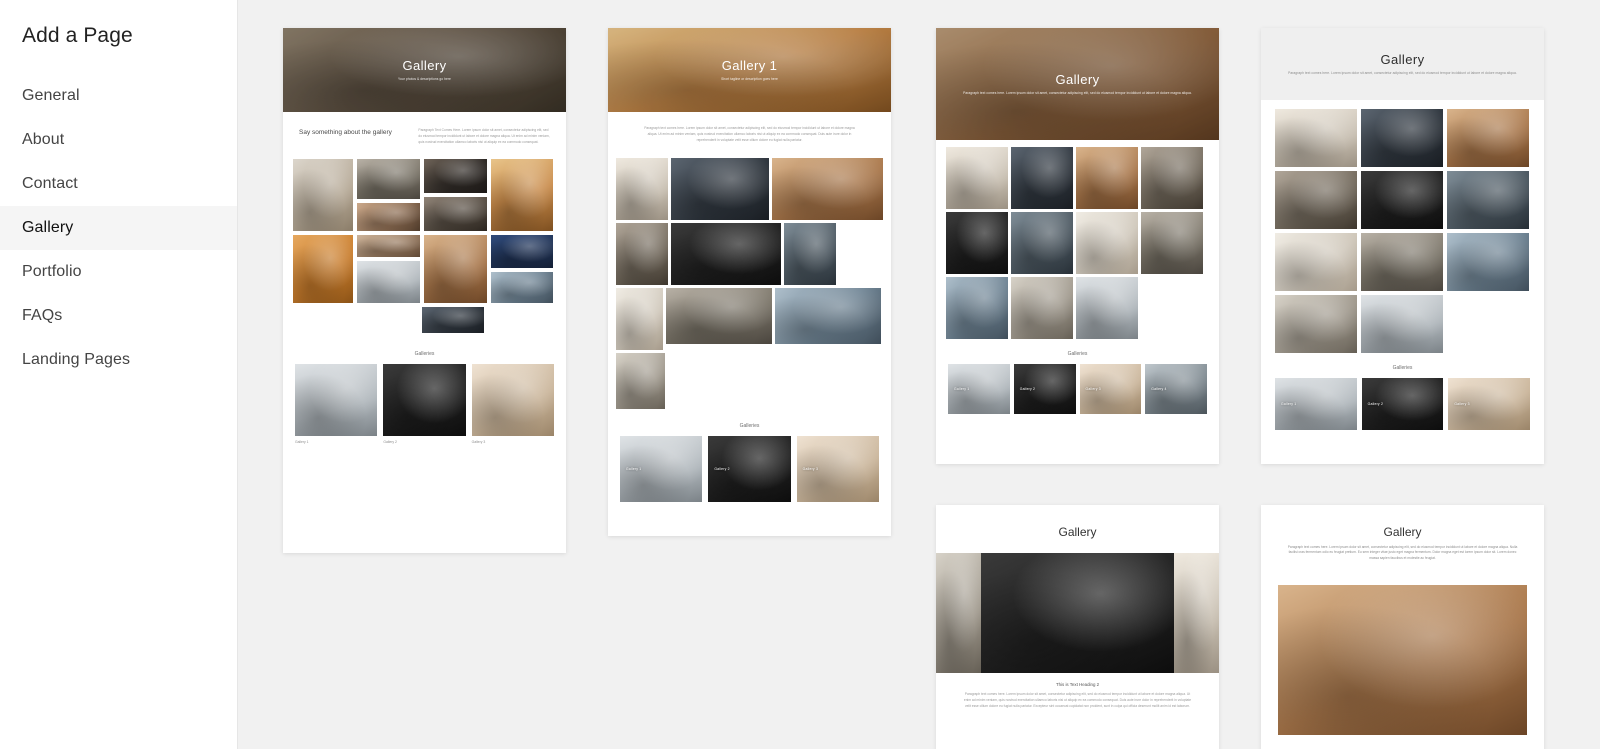 Image resolution: width=1600 pixels, height=749 pixels. Describe the element at coordinates (959, 613) in the screenshot. I see `carousel-prev-image` at that location.